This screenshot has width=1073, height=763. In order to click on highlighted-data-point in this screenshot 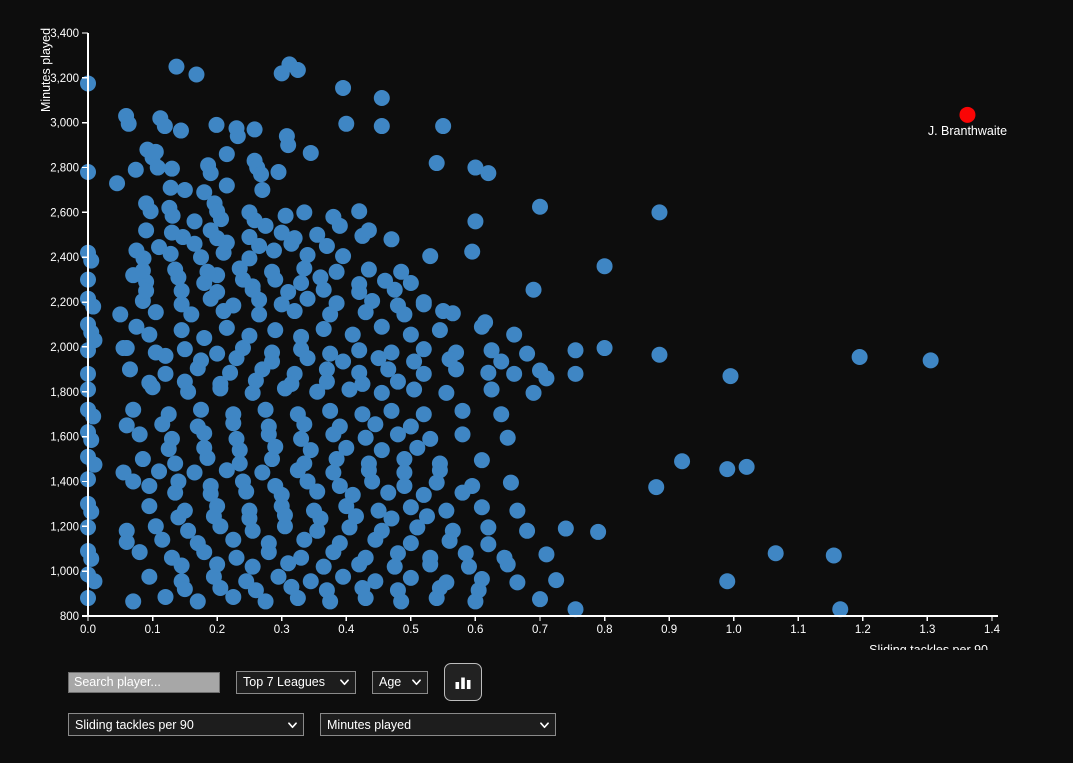, I will do `click(967, 114)`.